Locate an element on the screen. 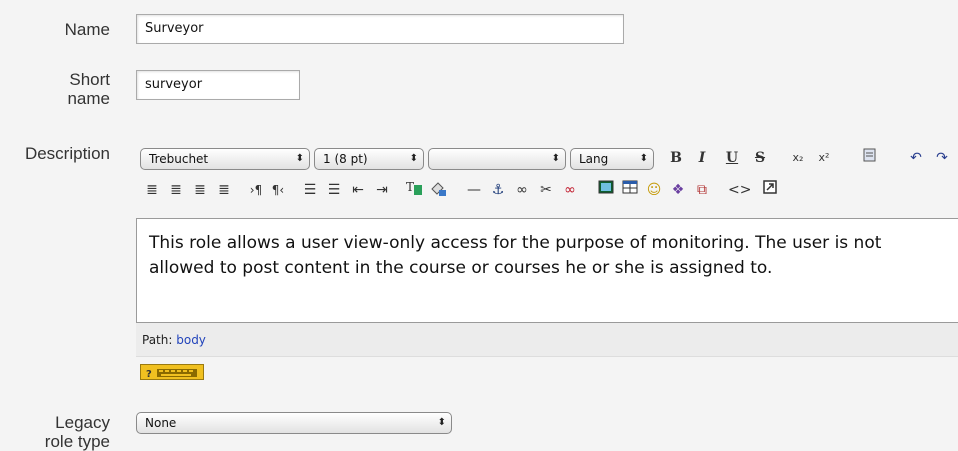  path-link-body: body is located at coordinates (191, 340).